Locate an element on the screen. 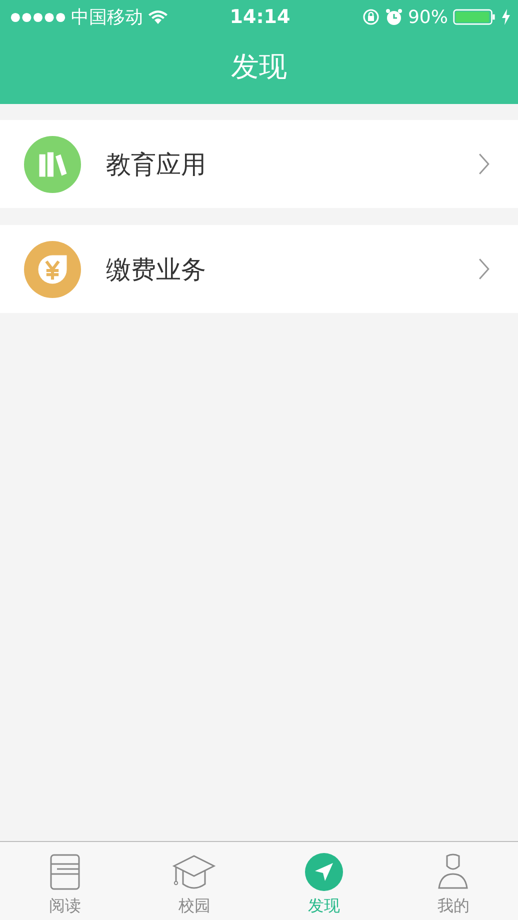 The width and height of the screenshot is (518, 920). charging-icon is located at coordinates (506, 17).